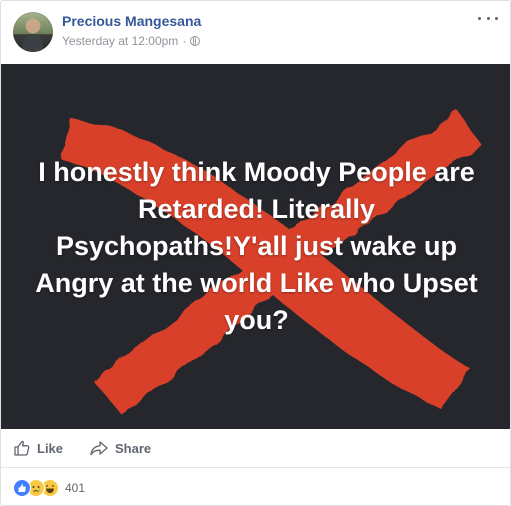 The height and width of the screenshot is (506, 511). Describe the element at coordinates (131, 21) in the screenshot. I see `author-name: Precious Mangesana` at that location.